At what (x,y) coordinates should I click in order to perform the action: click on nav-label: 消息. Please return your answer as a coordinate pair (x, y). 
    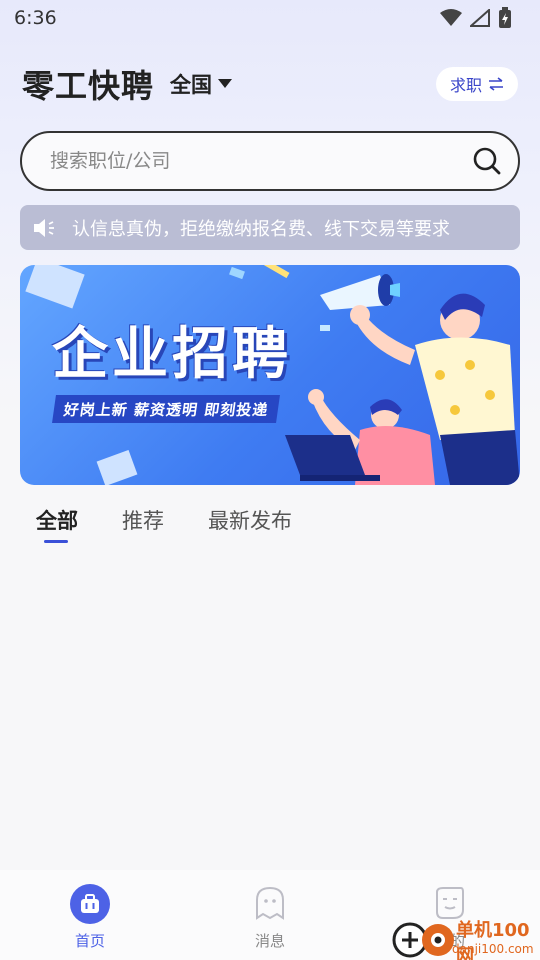
    Looking at the image, I should click on (269, 941).